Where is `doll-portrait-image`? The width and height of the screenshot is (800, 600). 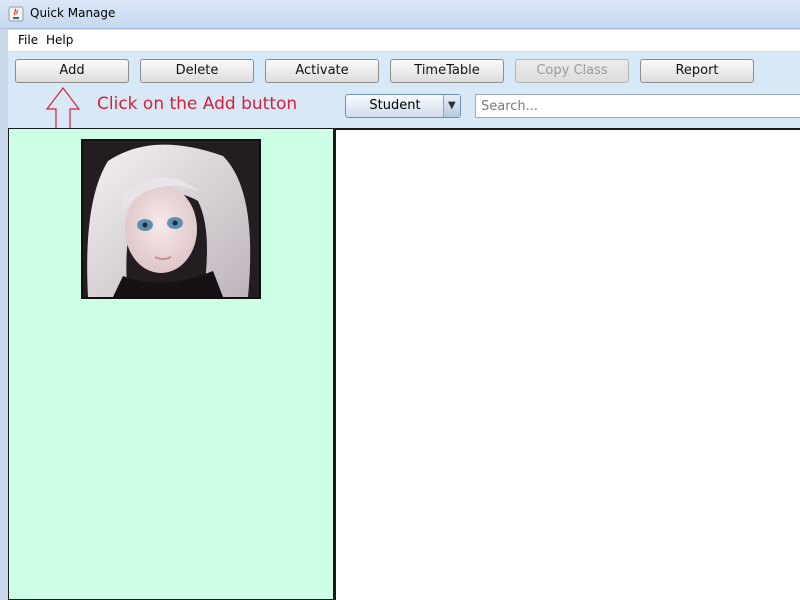 doll-portrait-image is located at coordinates (171, 219).